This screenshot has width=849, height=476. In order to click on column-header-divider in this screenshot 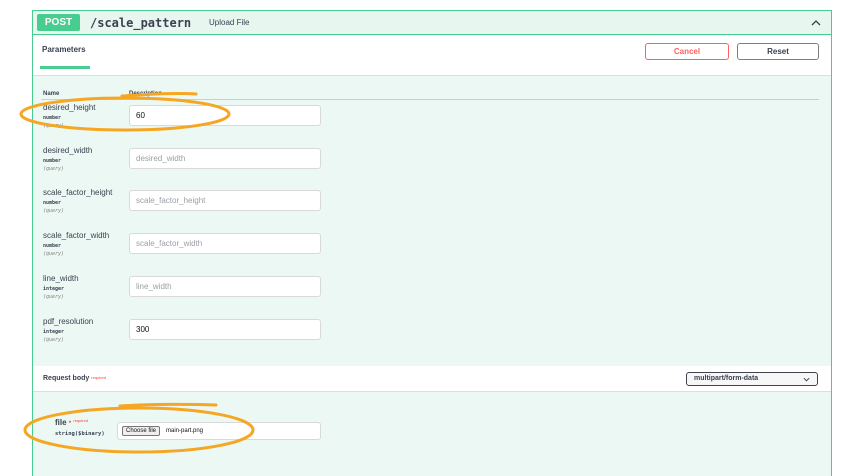, I will do `click(430, 99)`.